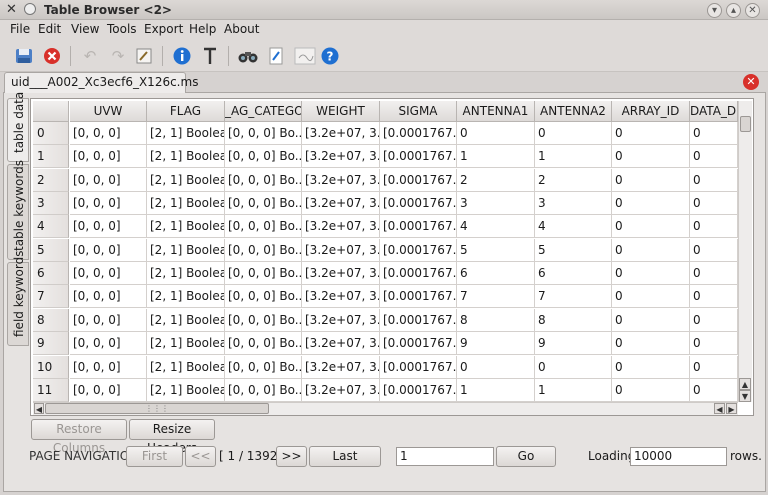 Image resolution: width=768 pixels, height=495 pixels. Describe the element at coordinates (573, 226) in the screenshot. I see `table-cell: 4` at that location.